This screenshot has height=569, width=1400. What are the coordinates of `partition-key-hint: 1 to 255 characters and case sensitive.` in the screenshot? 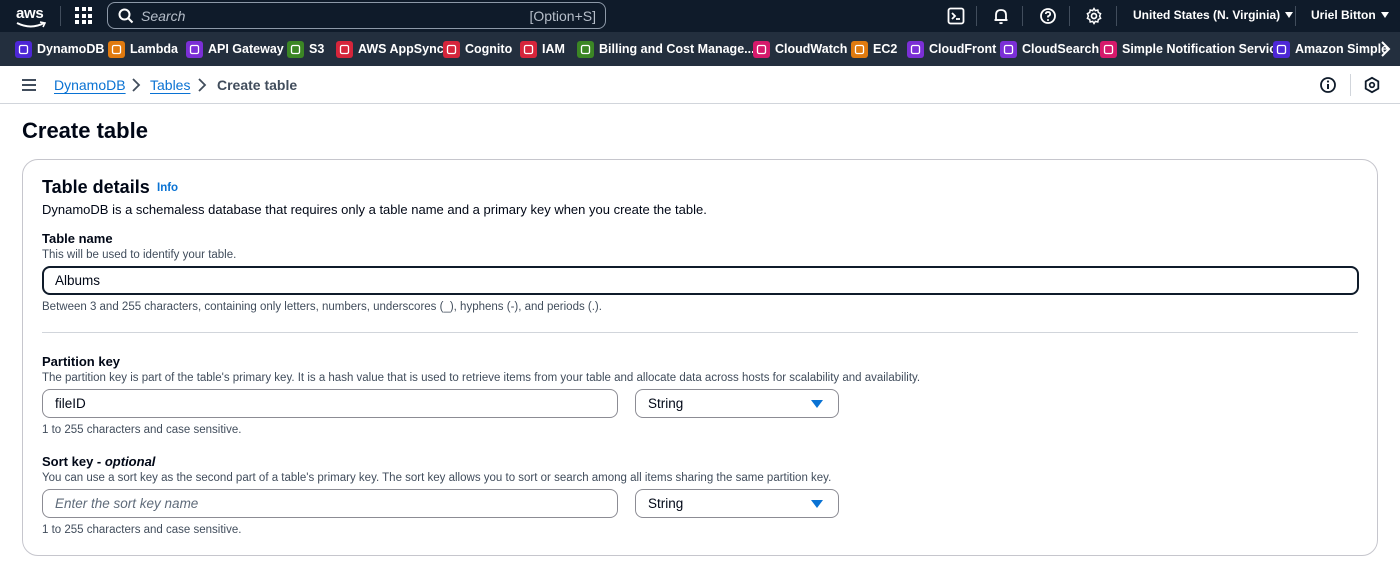 It's located at (142, 430).